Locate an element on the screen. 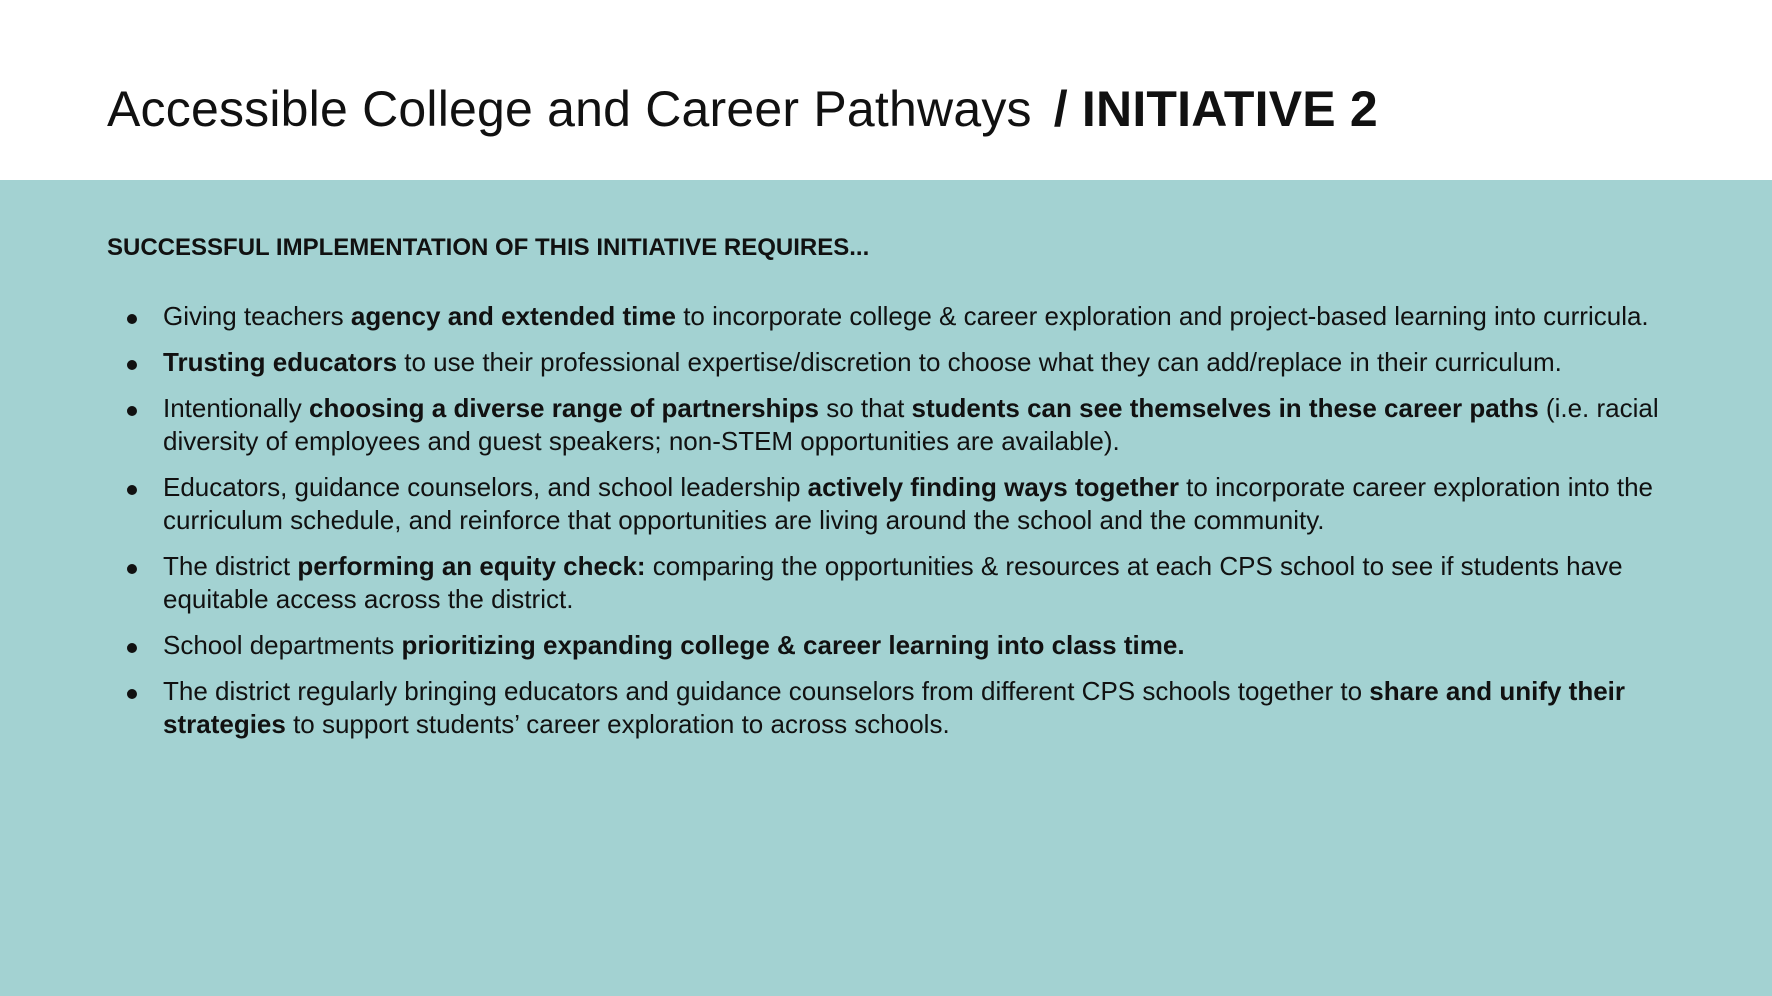 This screenshot has width=1772, height=996. title-main: Accessible College and Career Pathways is located at coordinates (569, 109).